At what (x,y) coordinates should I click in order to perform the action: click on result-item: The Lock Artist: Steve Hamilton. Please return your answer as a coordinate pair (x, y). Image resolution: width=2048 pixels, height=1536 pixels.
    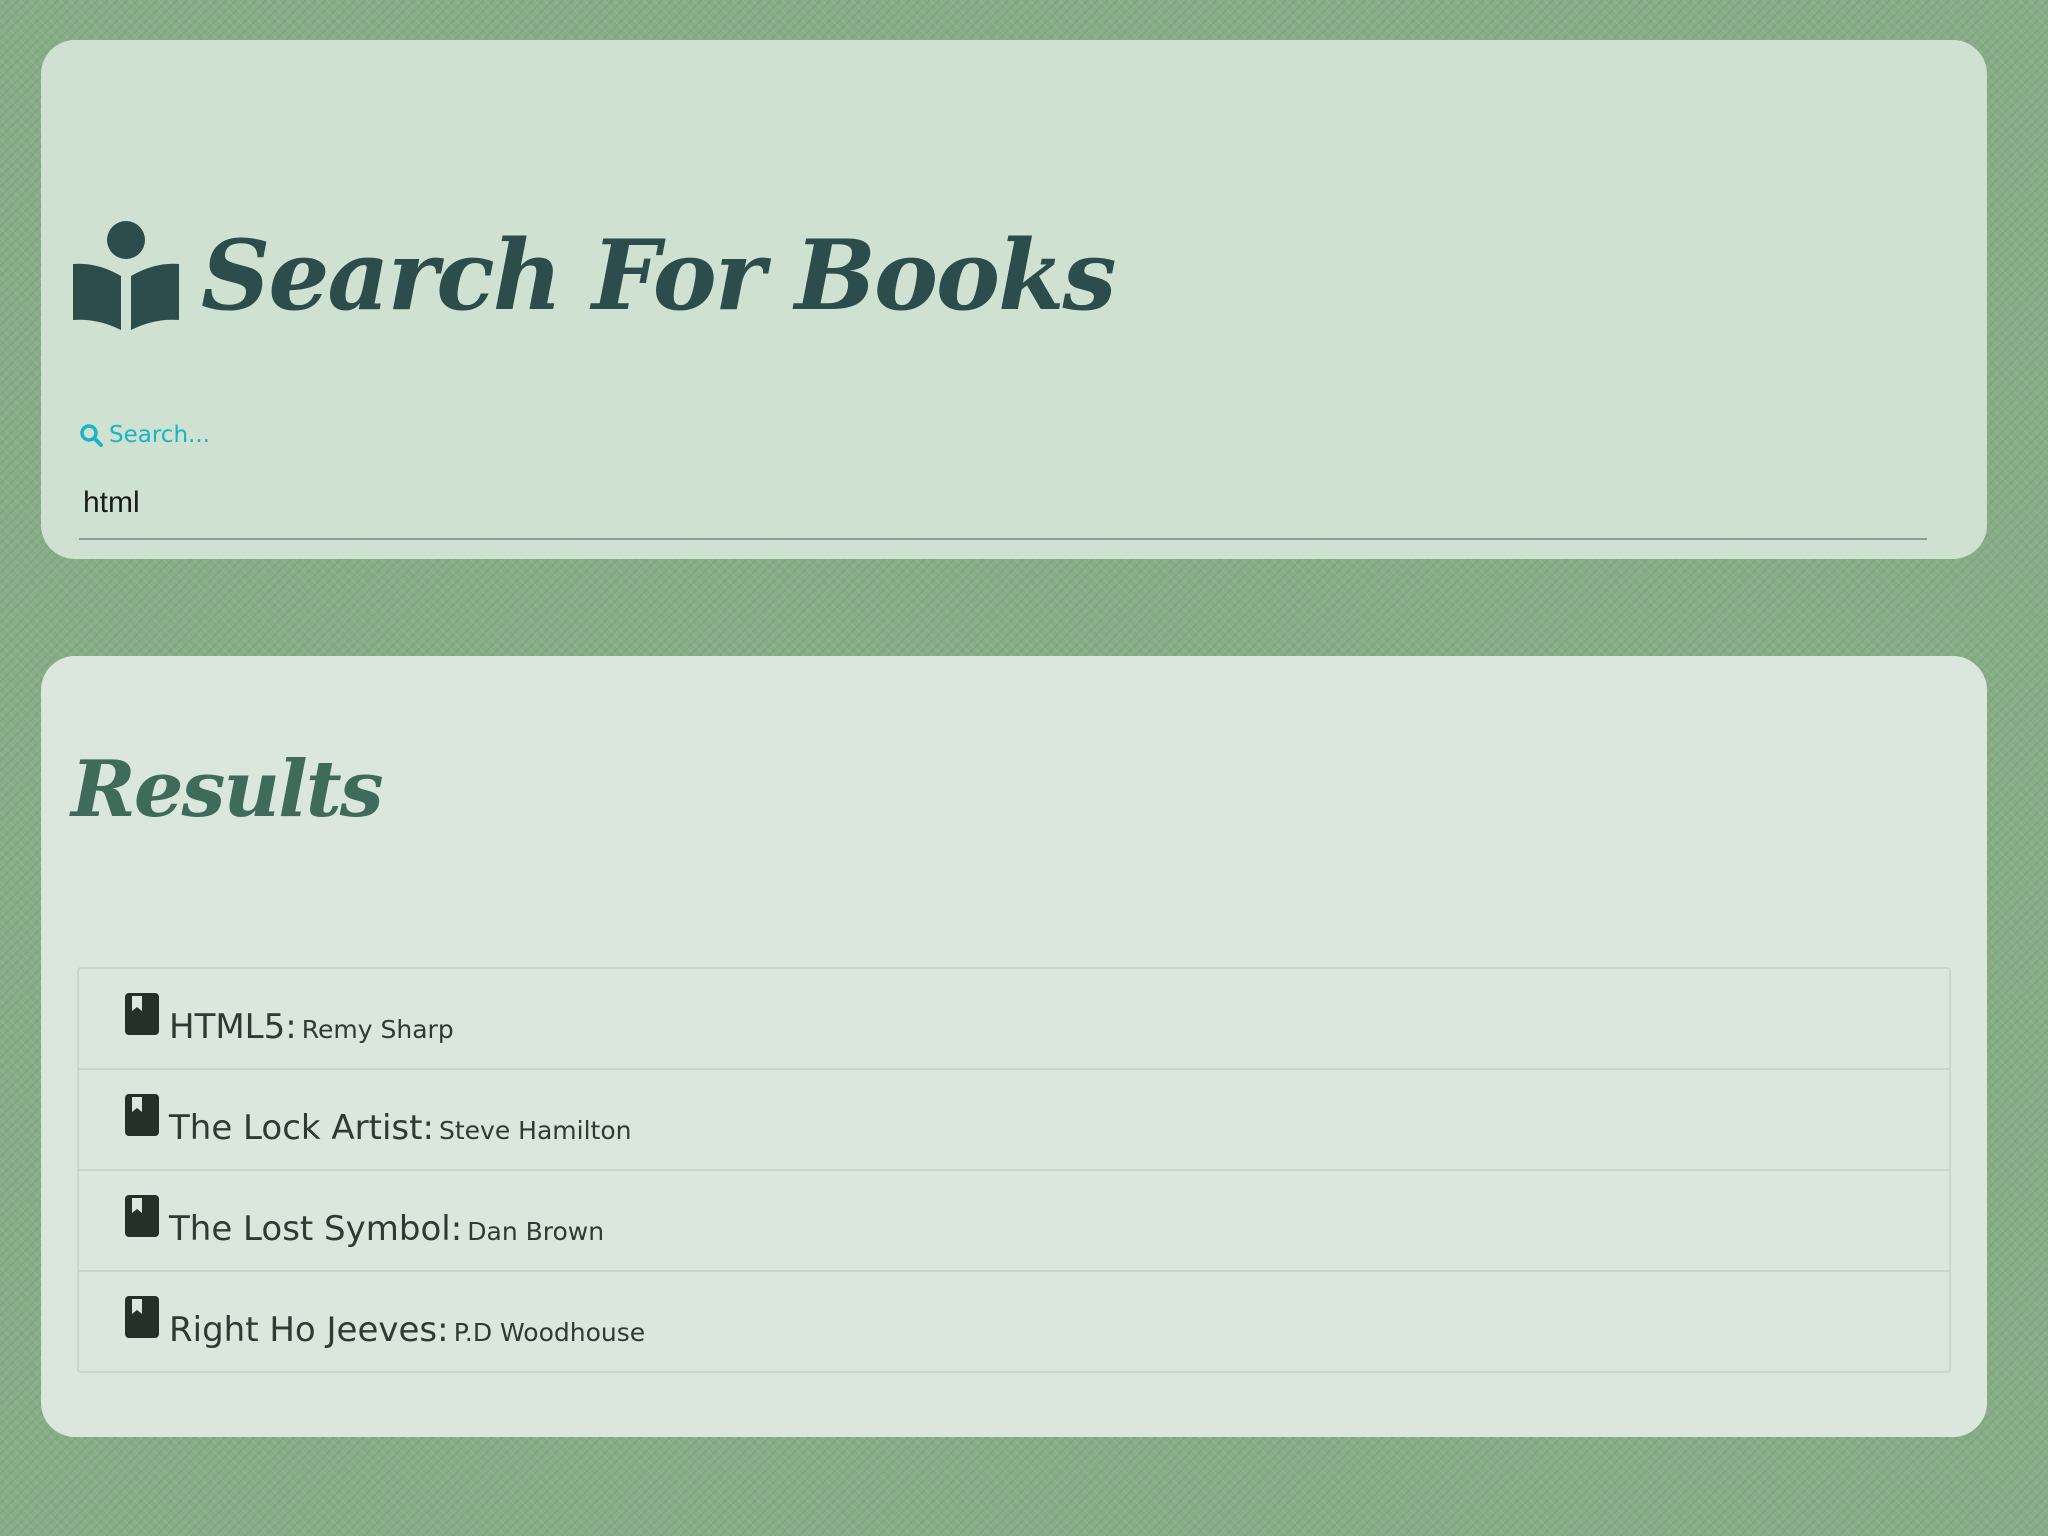
    Looking at the image, I should click on (1014, 1120).